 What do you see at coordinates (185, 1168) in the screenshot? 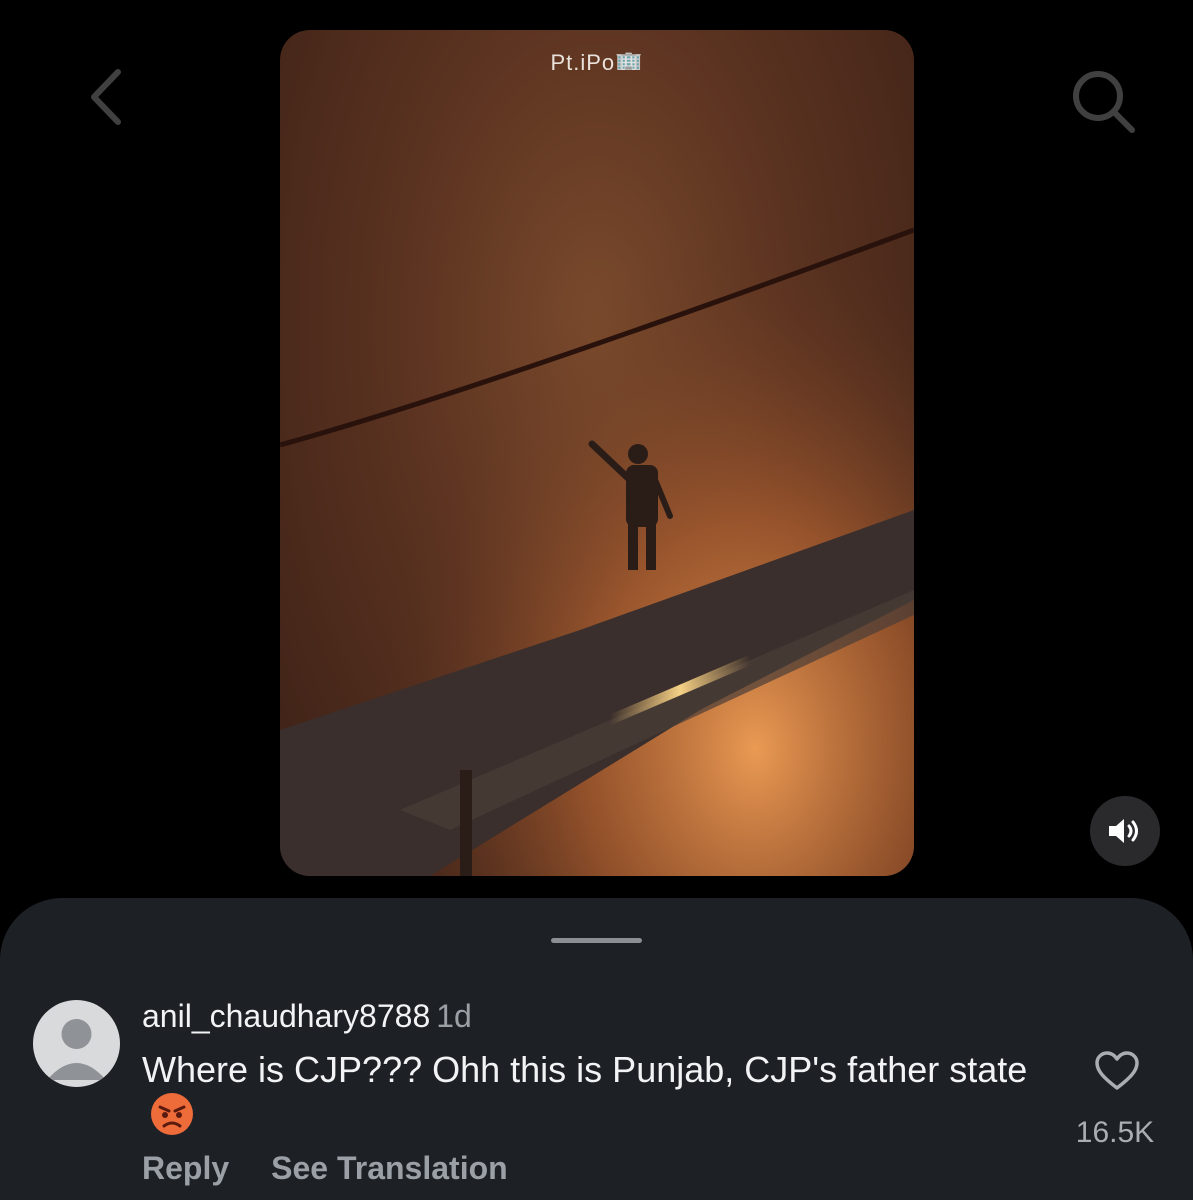
I see `reply-button: Reply` at bounding box center [185, 1168].